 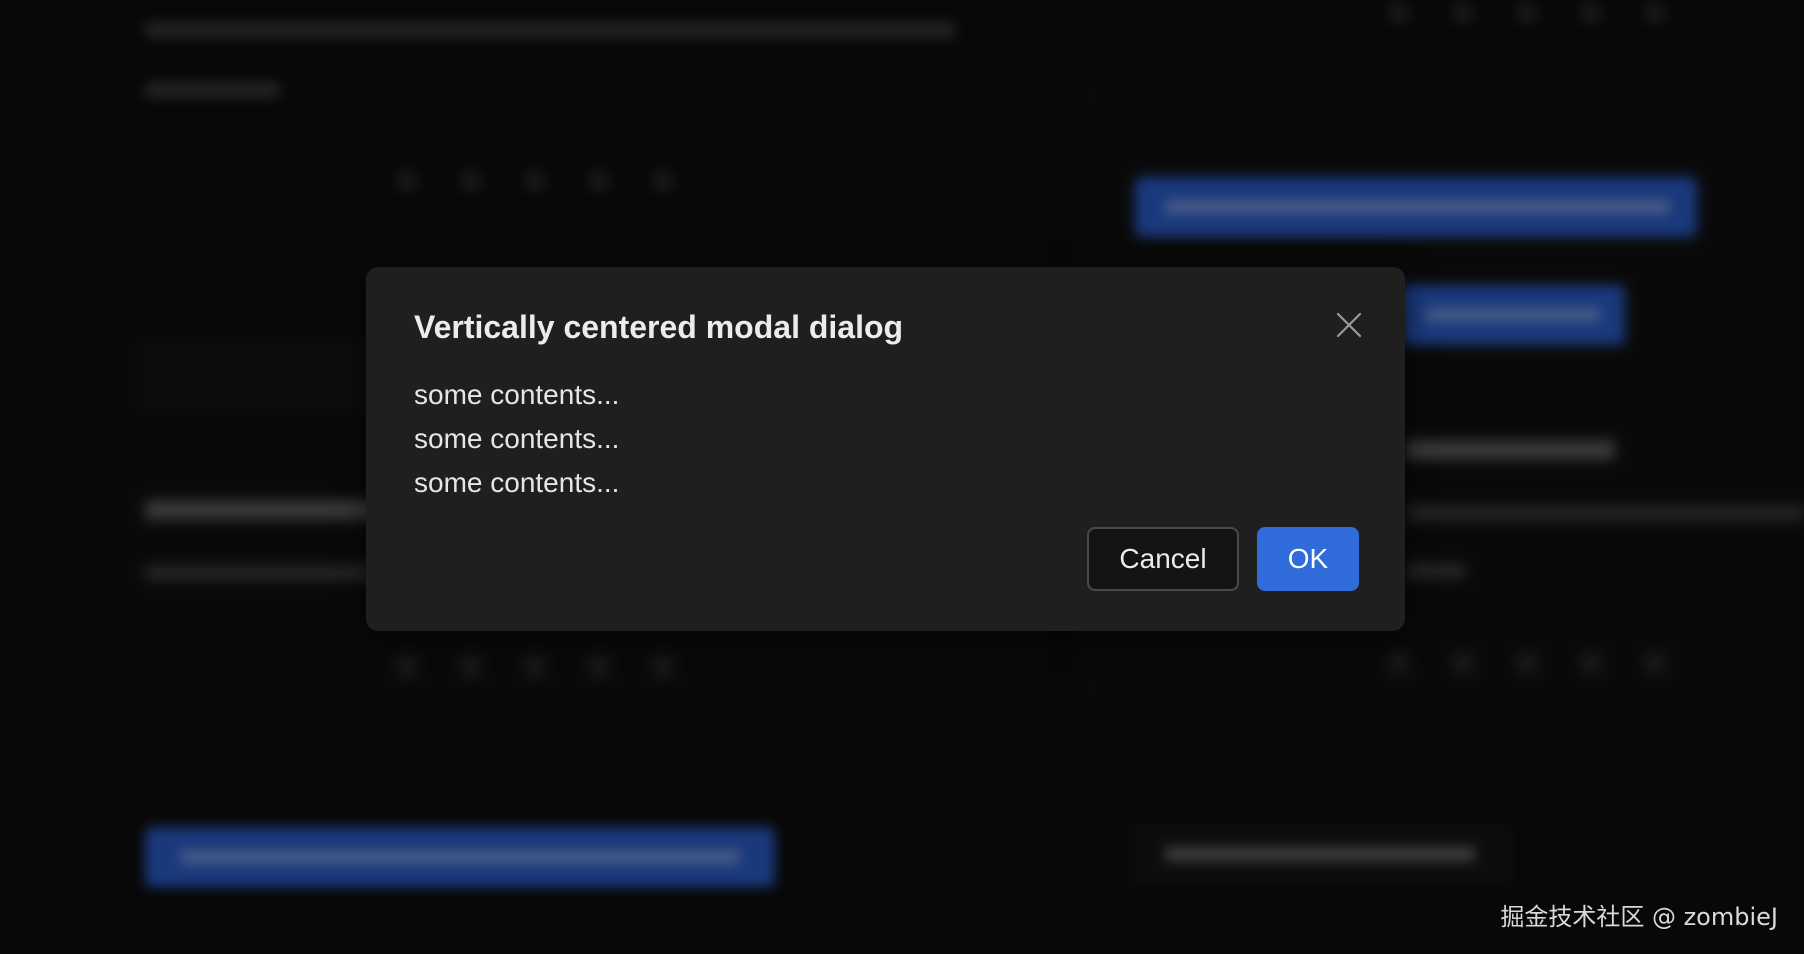 I want to click on close-icon, so click(x=1349, y=325).